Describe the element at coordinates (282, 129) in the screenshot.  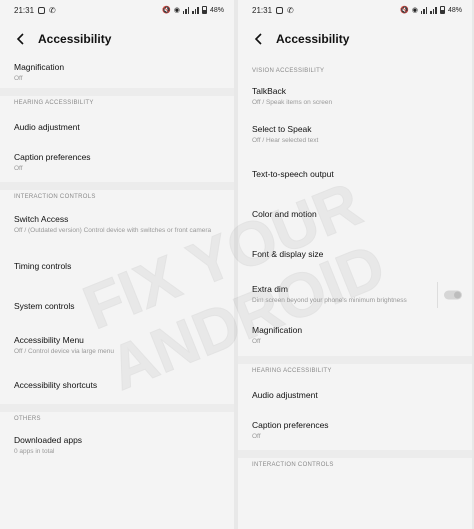
I see `setting-title: Select to Speak` at that location.